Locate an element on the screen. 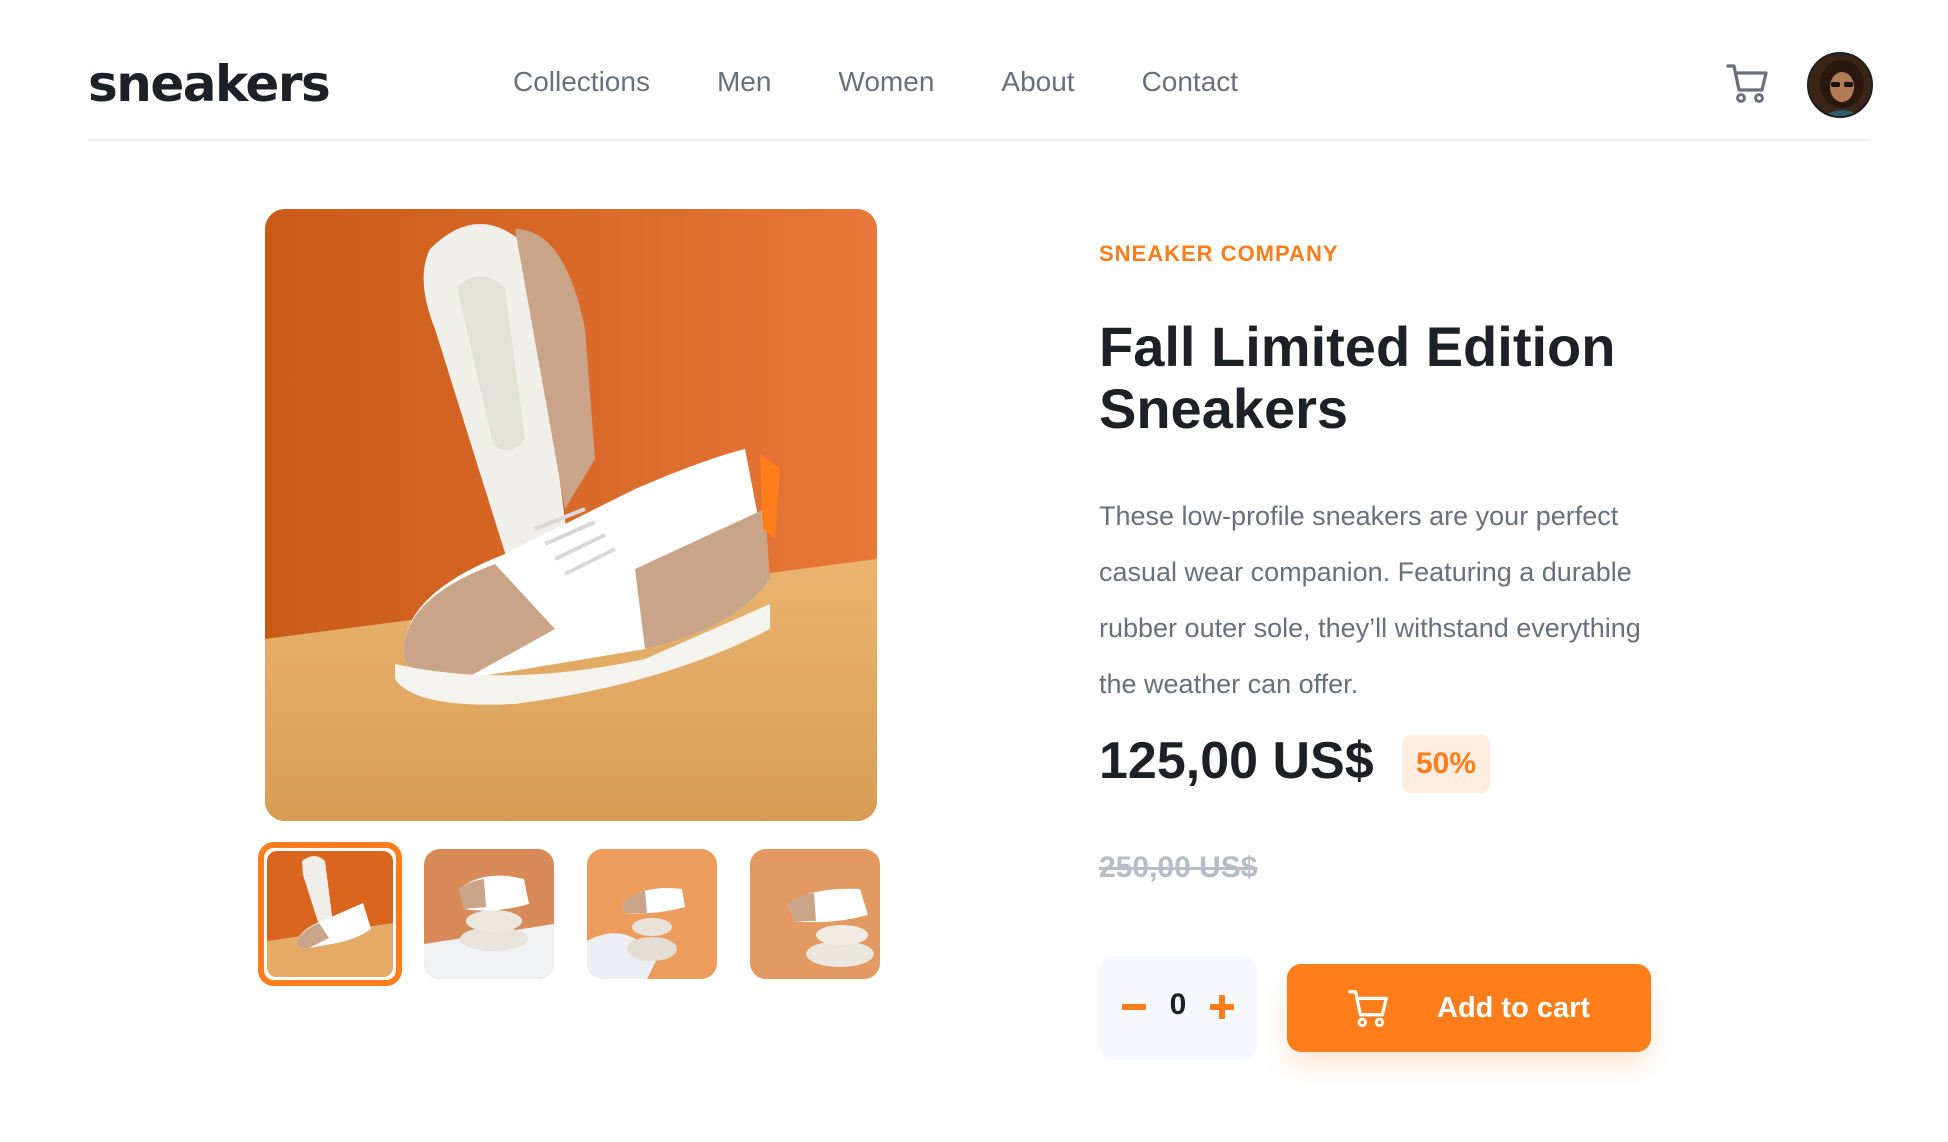  add-to-cart-button: Add to cart is located at coordinates (1469, 1008).